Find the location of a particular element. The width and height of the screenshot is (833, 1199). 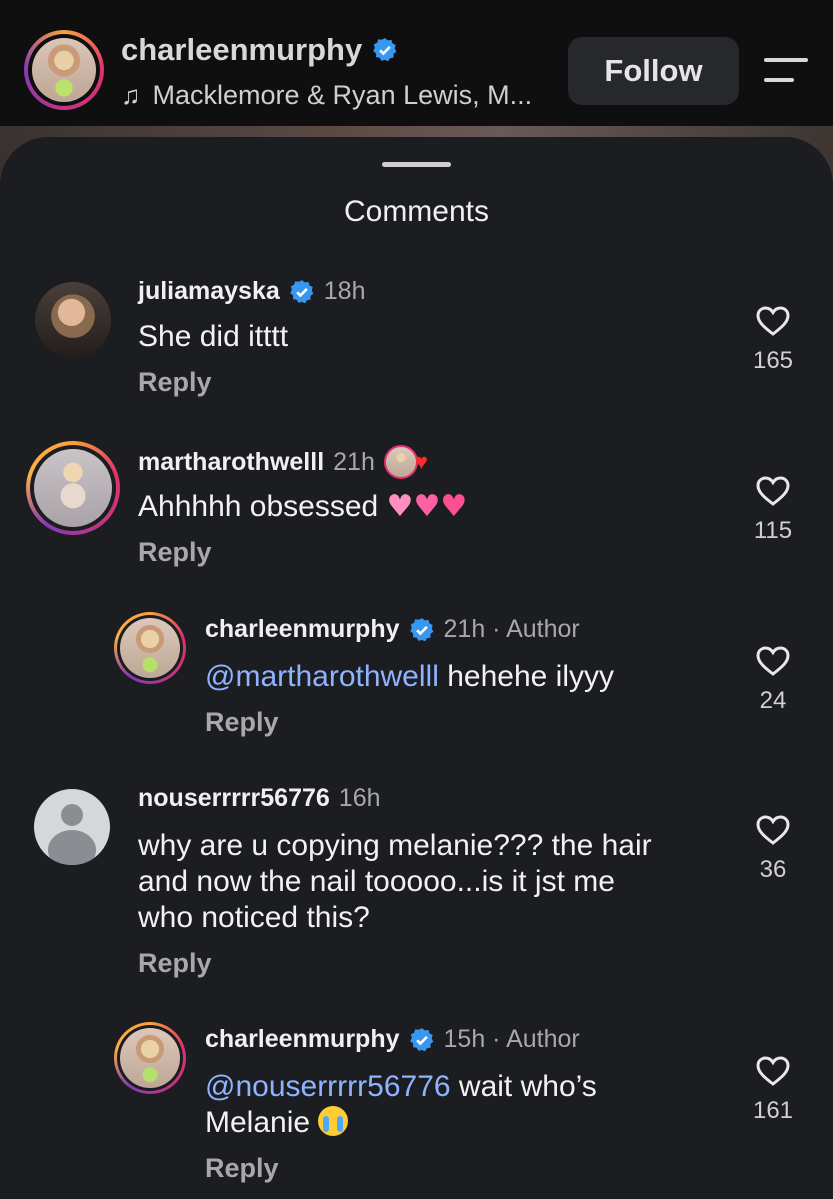

comment-text: Ahhhhh obsessed is located at coordinates (258, 506).